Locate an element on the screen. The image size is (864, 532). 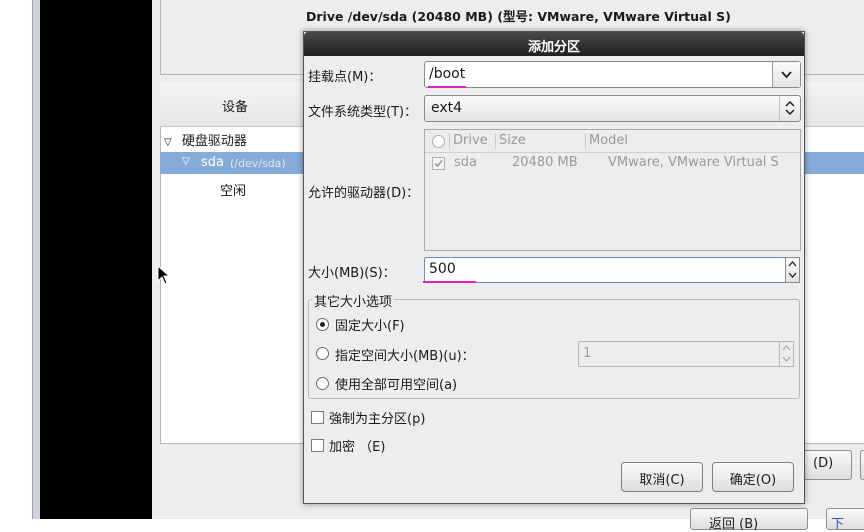
encrypt-checkbox is located at coordinates (317, 445).